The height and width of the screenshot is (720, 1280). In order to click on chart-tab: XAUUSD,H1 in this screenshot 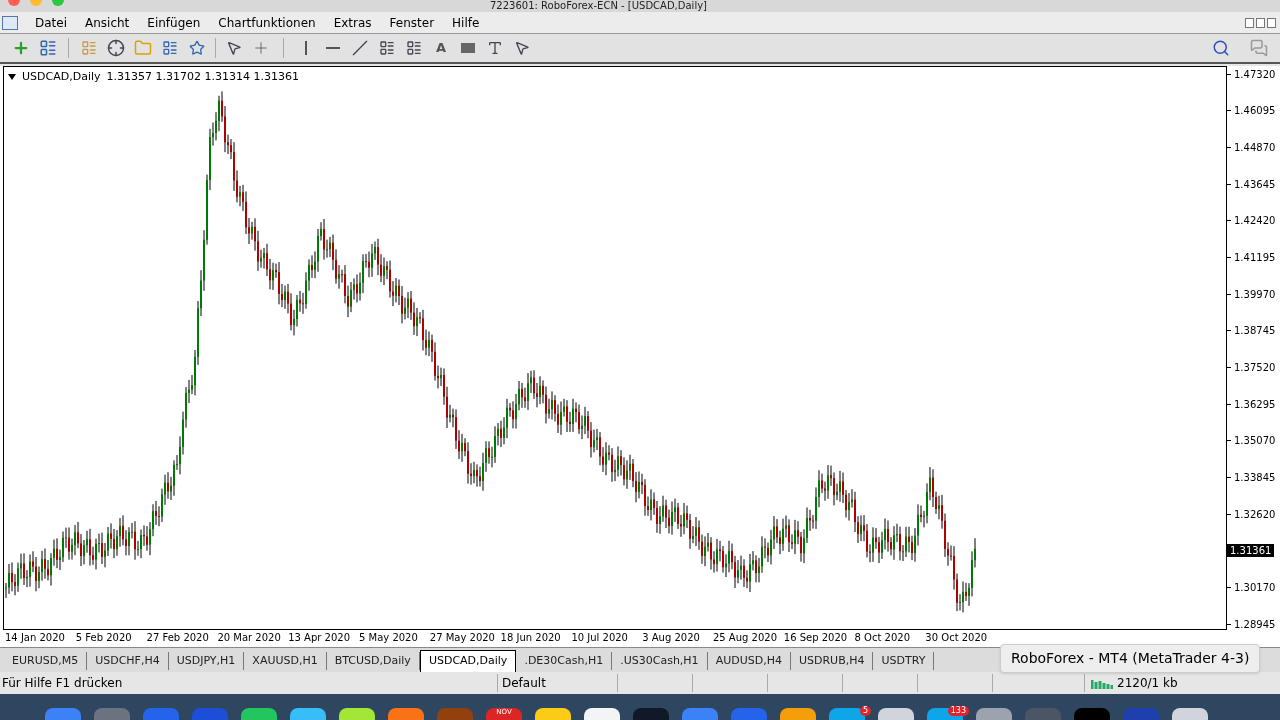, I will do `click(285, 661)`.